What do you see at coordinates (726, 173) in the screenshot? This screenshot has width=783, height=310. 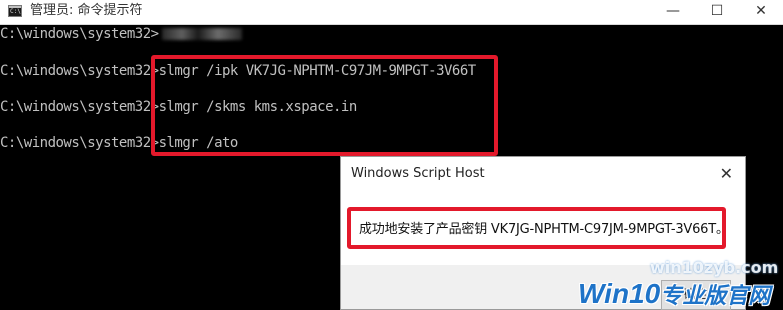 I see `dialog-close-icon: ✕` at bounding box center [726, 173].